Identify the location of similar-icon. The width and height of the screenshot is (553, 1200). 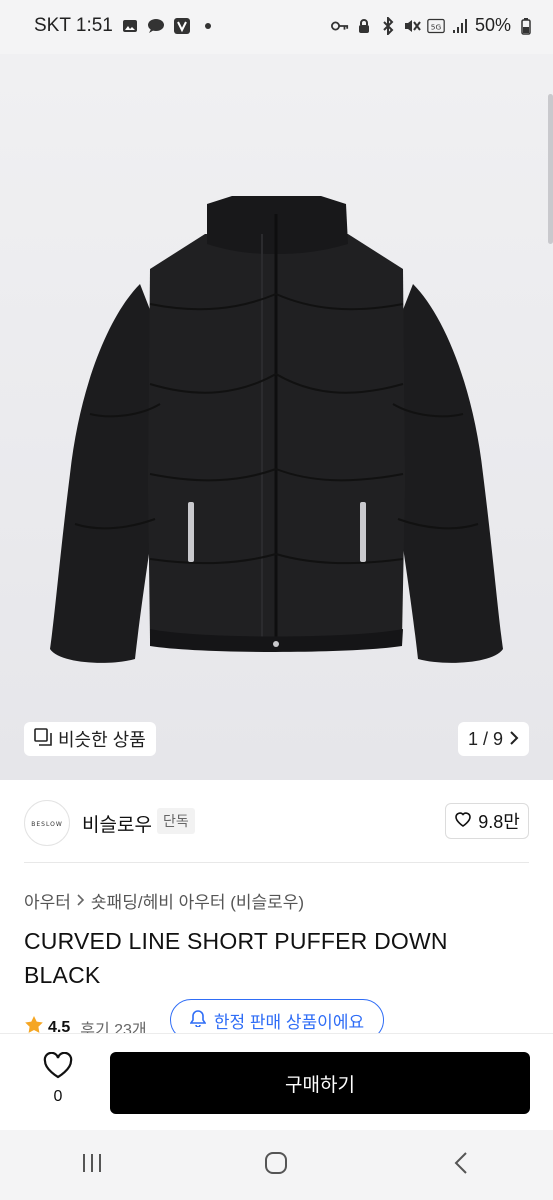
(43, 739).